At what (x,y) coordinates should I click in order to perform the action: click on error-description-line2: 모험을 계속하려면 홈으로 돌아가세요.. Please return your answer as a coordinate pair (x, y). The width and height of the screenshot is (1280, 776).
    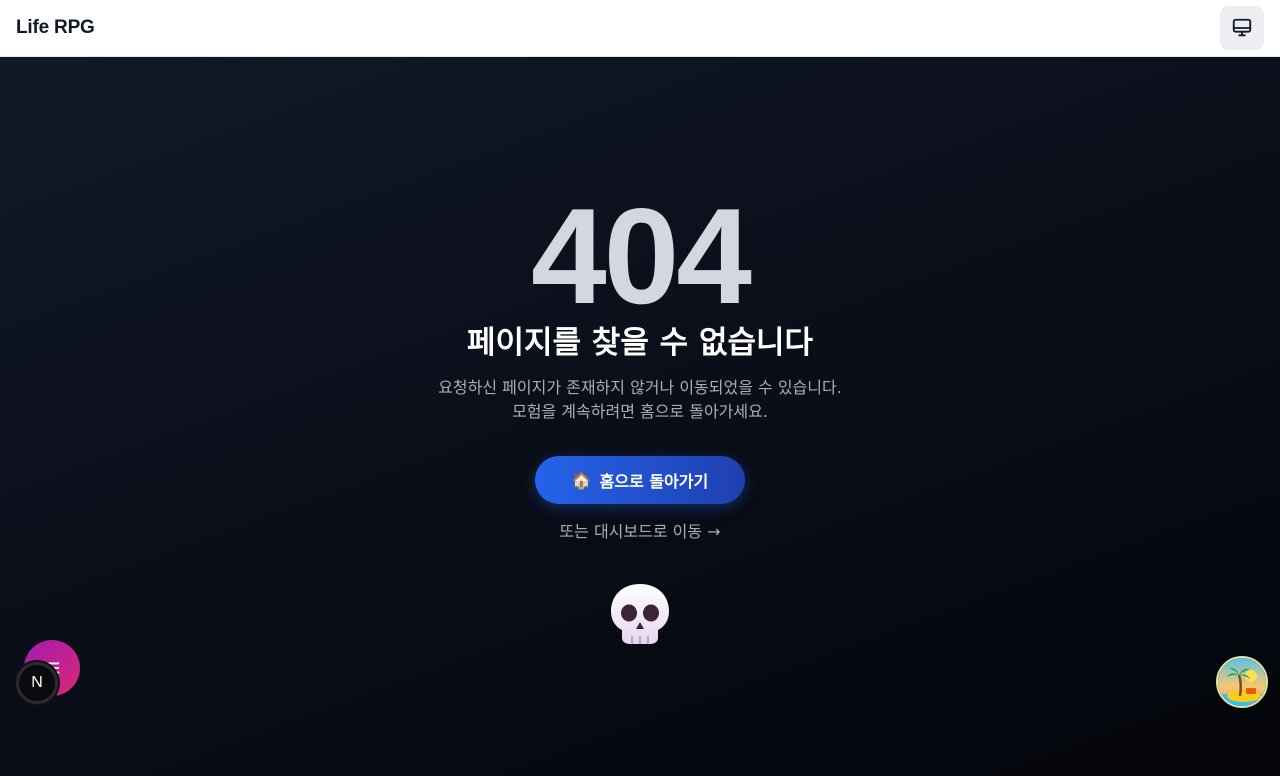
    Looking at the image, I should click on (640, 411).